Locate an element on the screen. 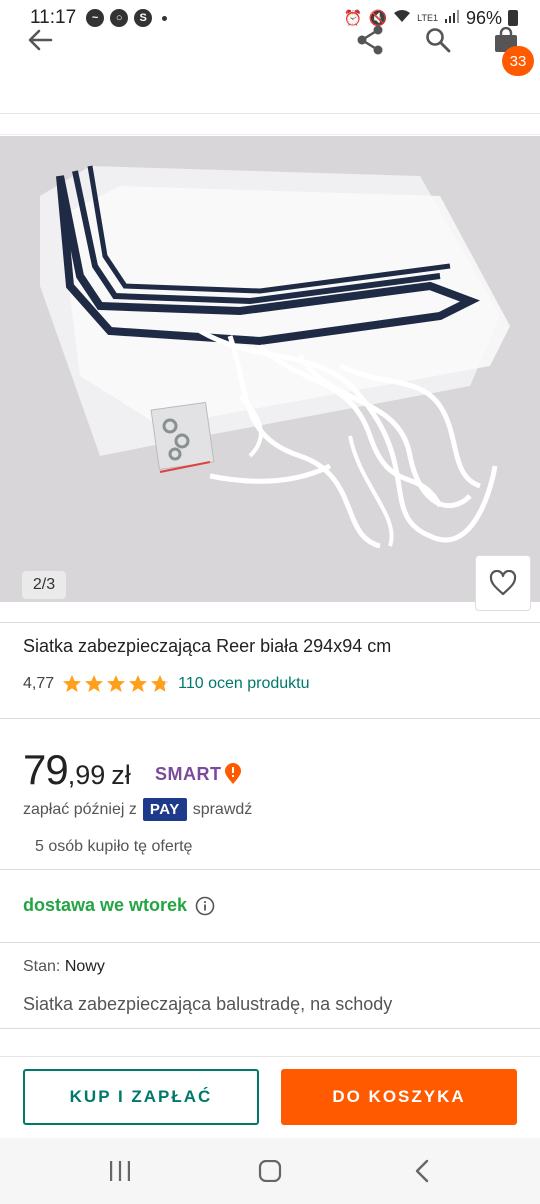 This screenshot has height=1204, width=540. rating-stars is located at coordinates (116, 684).